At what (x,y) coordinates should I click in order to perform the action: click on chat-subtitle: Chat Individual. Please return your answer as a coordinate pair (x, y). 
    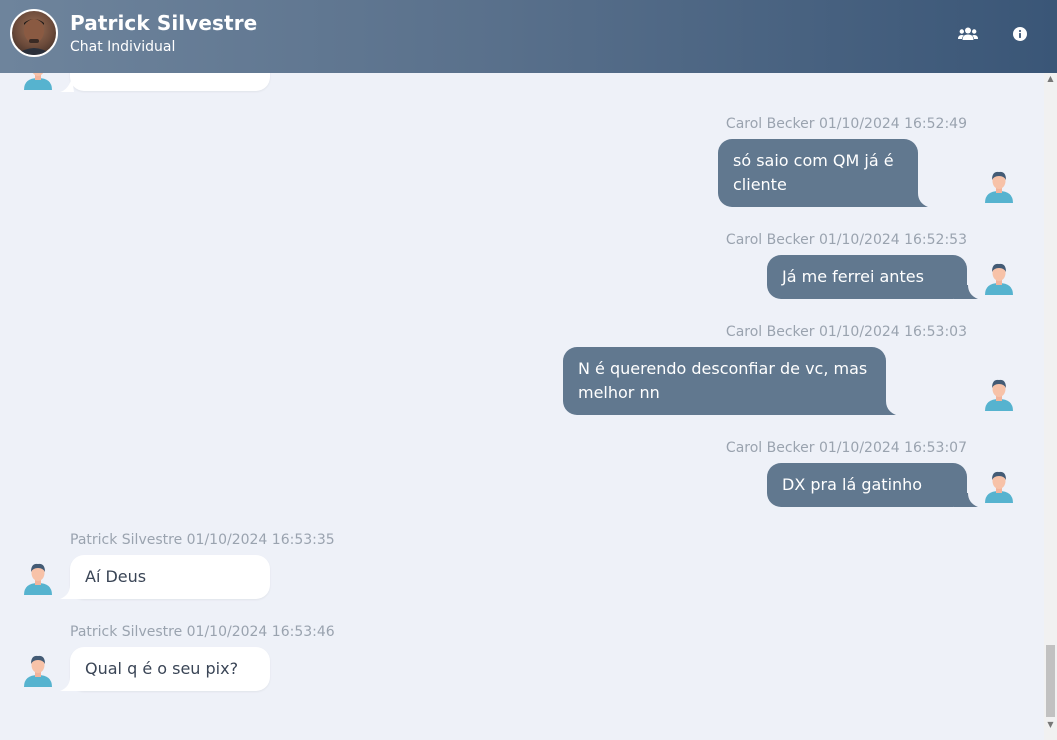
    Looking at the image, I should click on (123, 47).